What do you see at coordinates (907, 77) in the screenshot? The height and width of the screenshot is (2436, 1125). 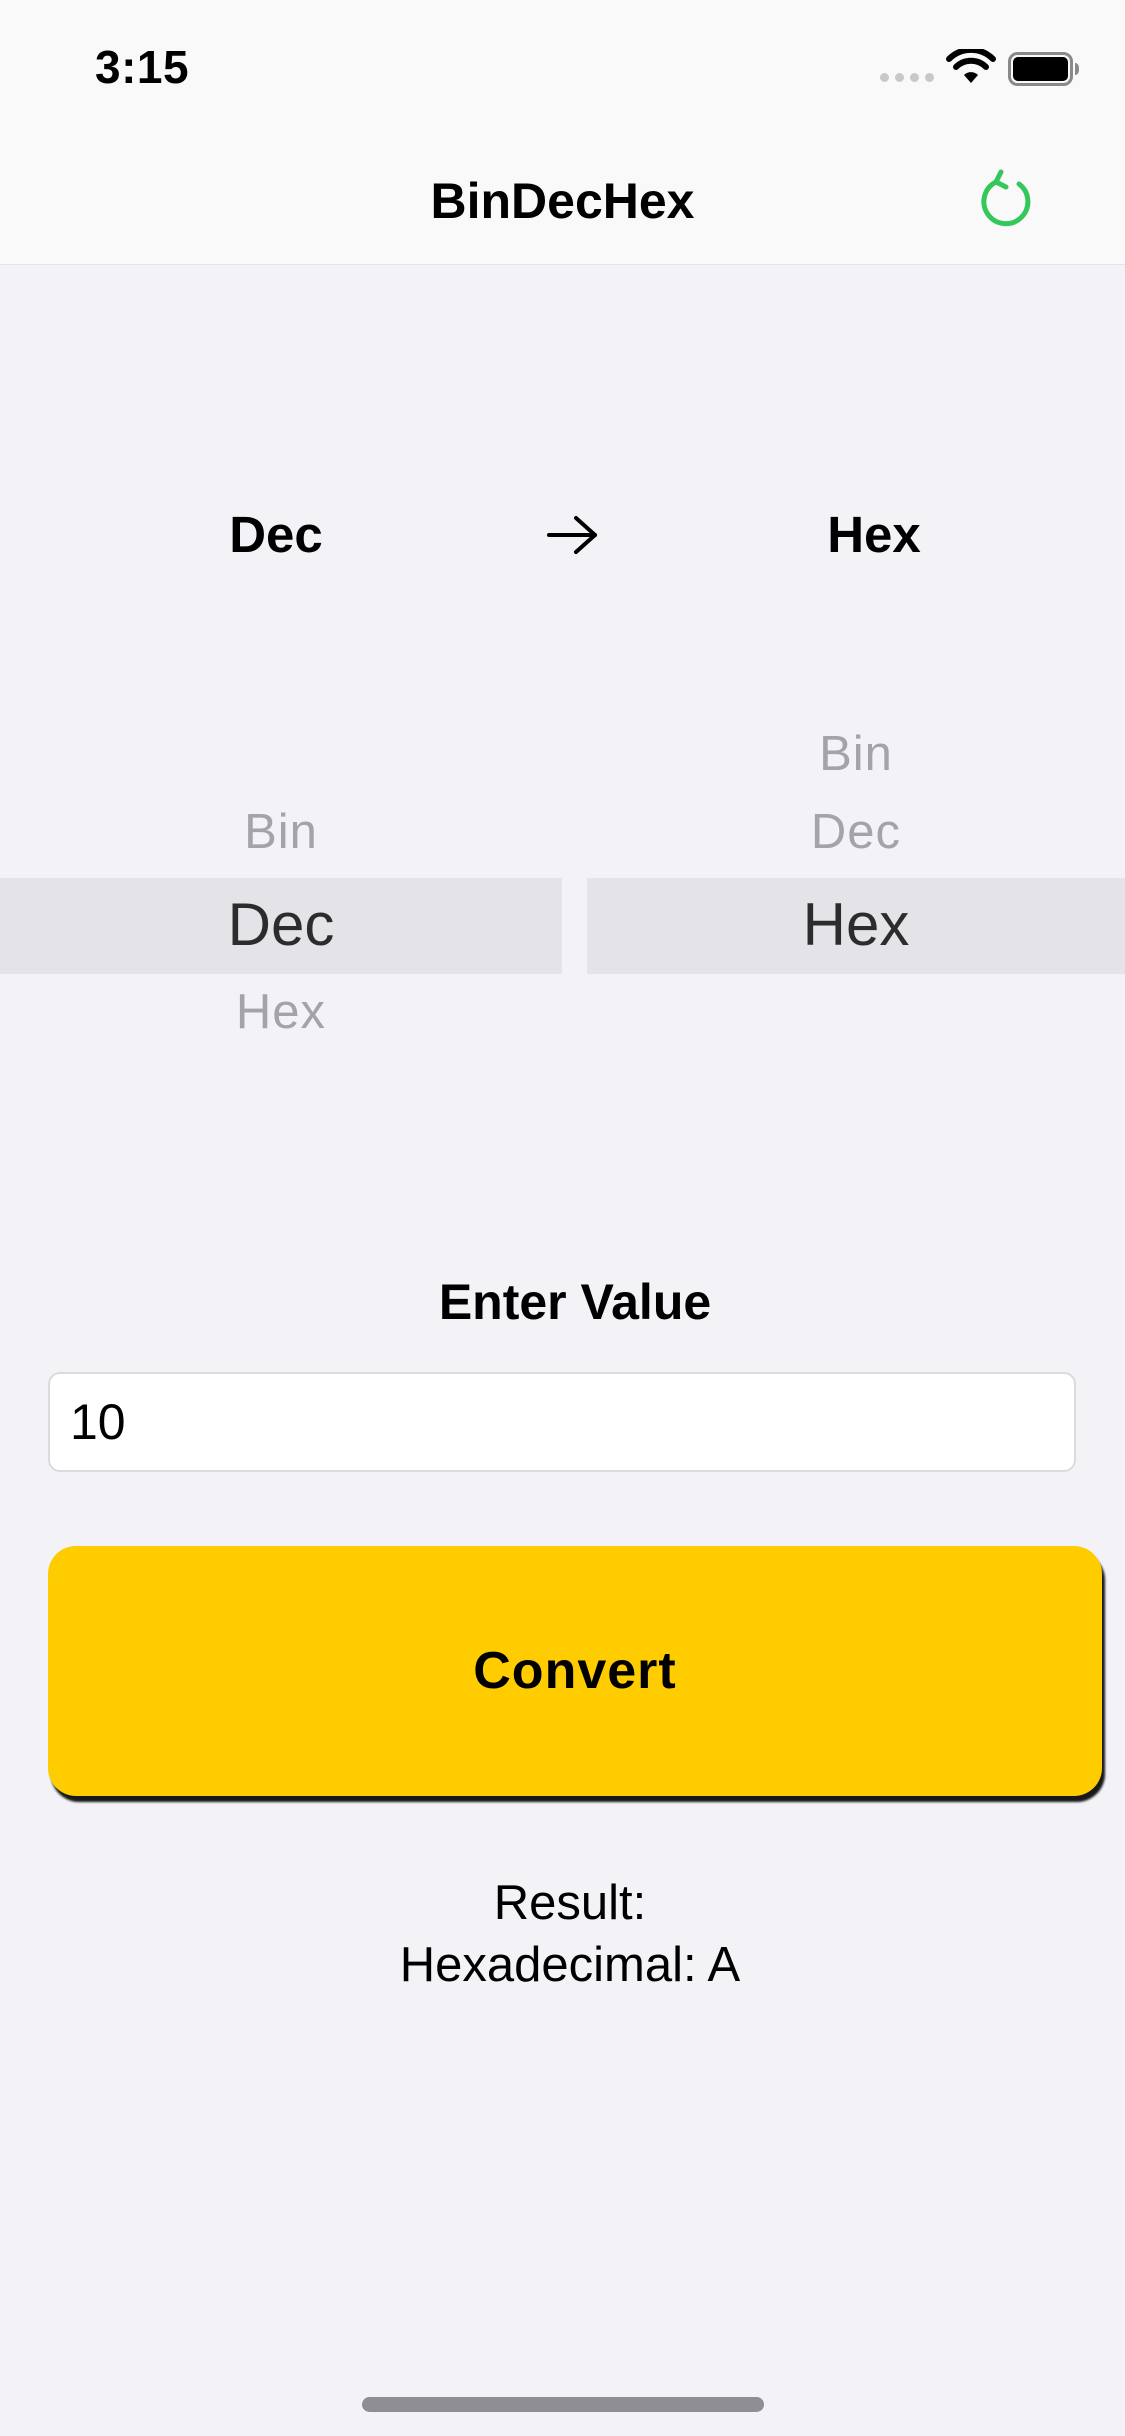 I see `cellular-signal-icon` at bounding box center [907, 77].